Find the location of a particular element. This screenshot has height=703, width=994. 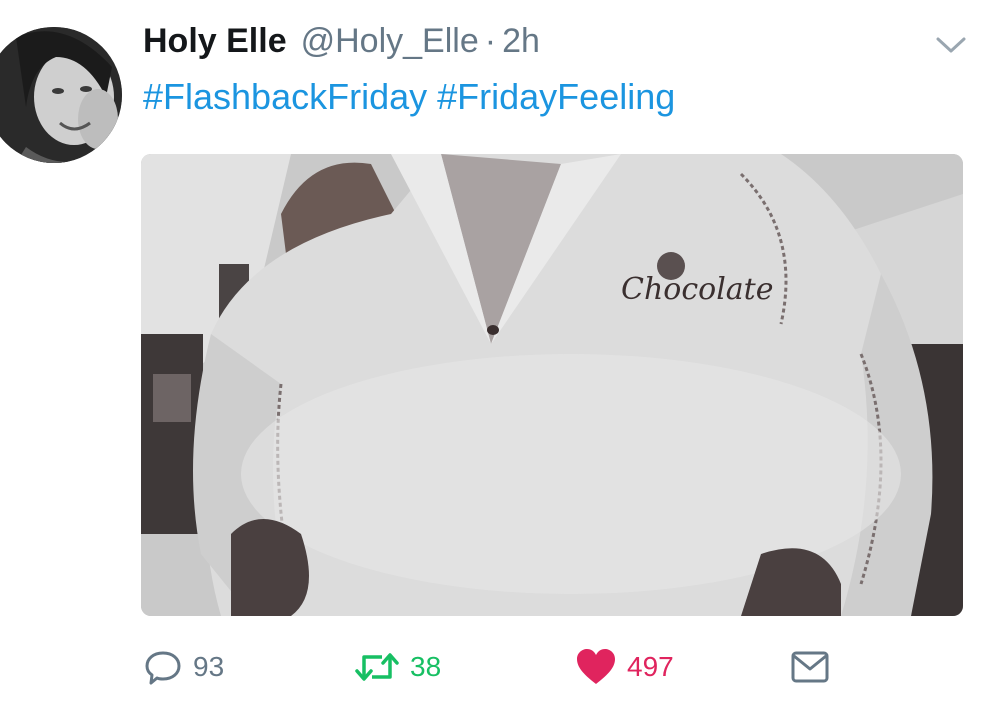

direct-message-button is located at coordinates (810, 667).